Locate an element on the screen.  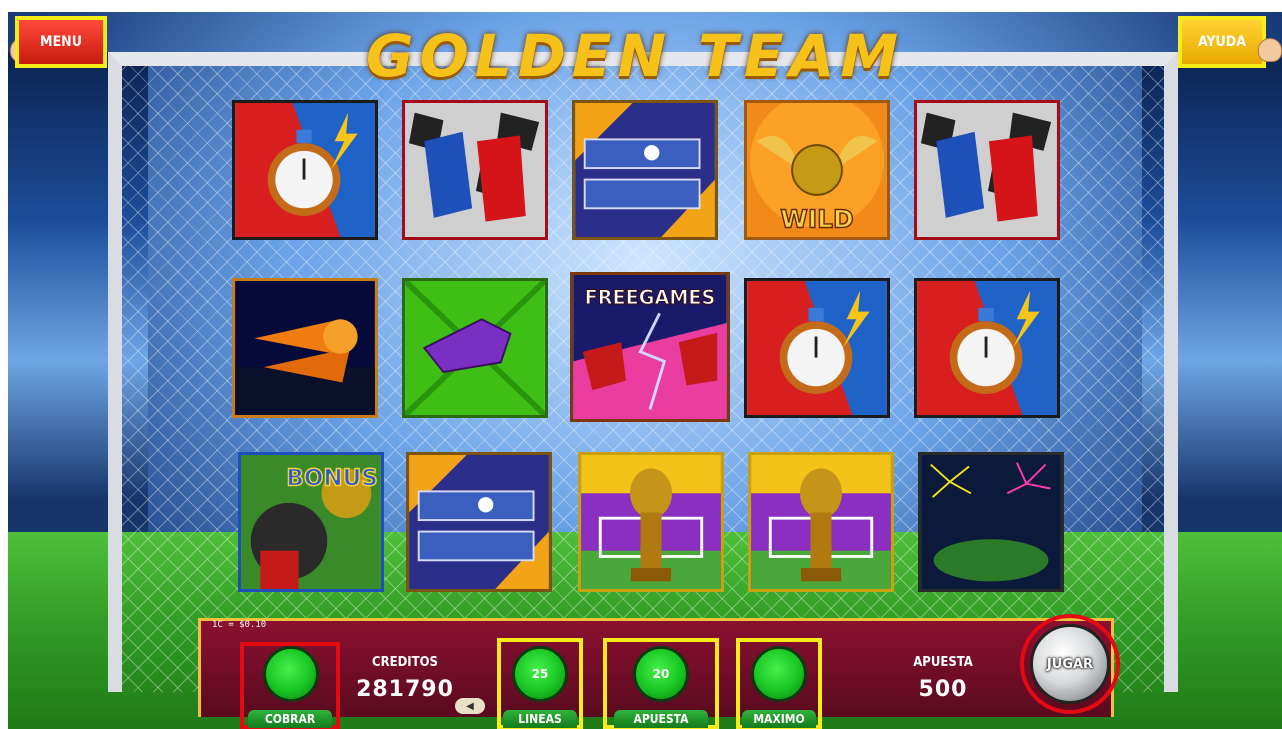
apuesta-button-label: APUESTA is located at coordinates (661, 719).